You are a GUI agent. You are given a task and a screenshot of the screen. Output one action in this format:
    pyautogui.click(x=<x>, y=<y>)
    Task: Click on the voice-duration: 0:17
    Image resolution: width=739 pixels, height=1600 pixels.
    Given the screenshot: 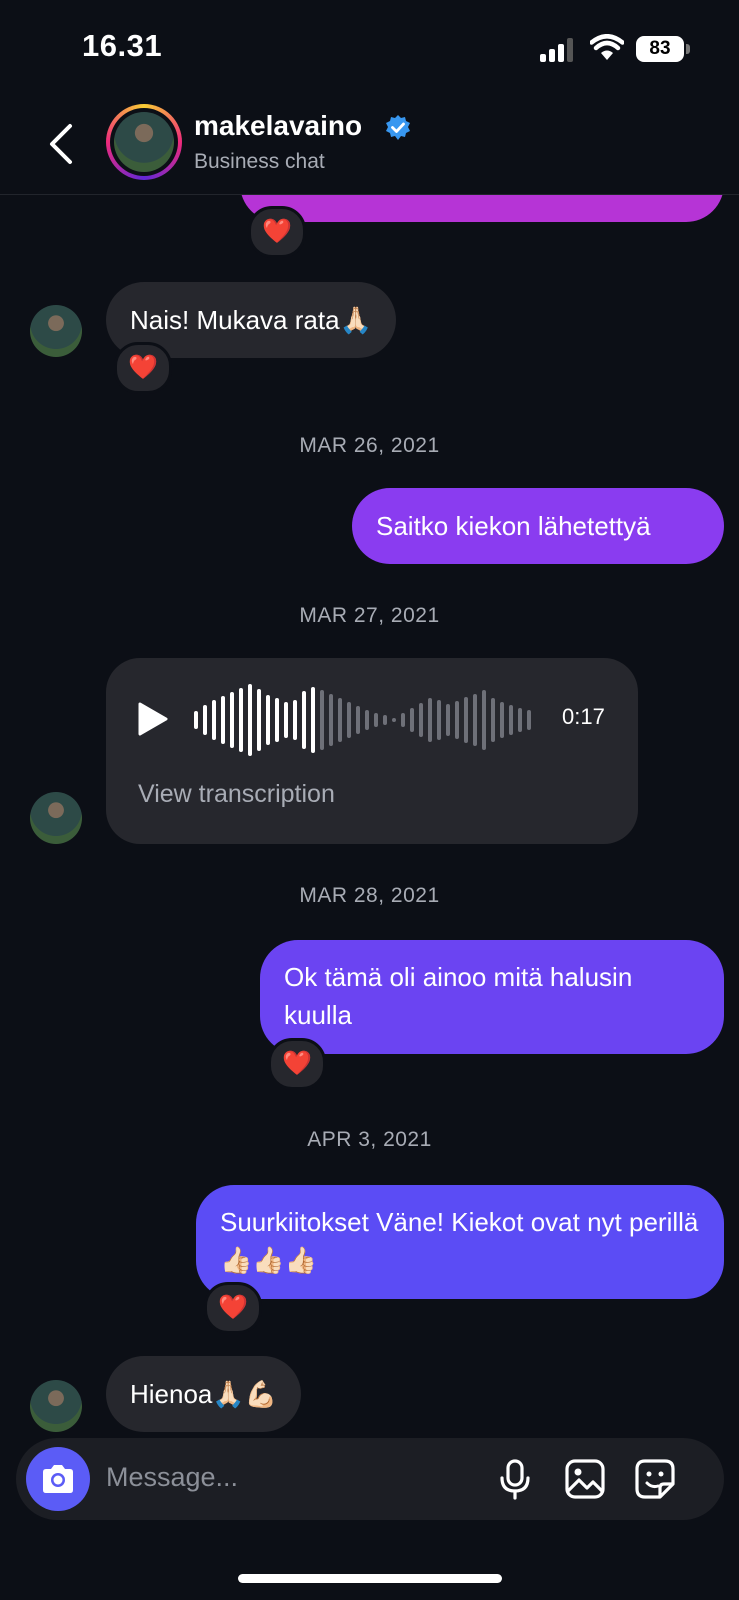 What is the action you would take?
    pyautogui.click(x=583, y=716)
    